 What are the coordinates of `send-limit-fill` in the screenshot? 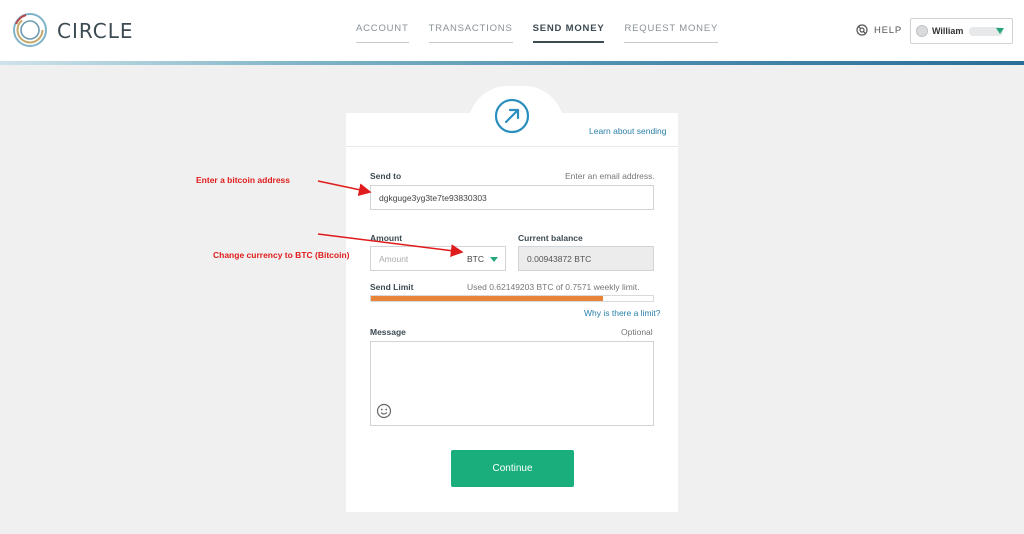 It's located at (487, 298).